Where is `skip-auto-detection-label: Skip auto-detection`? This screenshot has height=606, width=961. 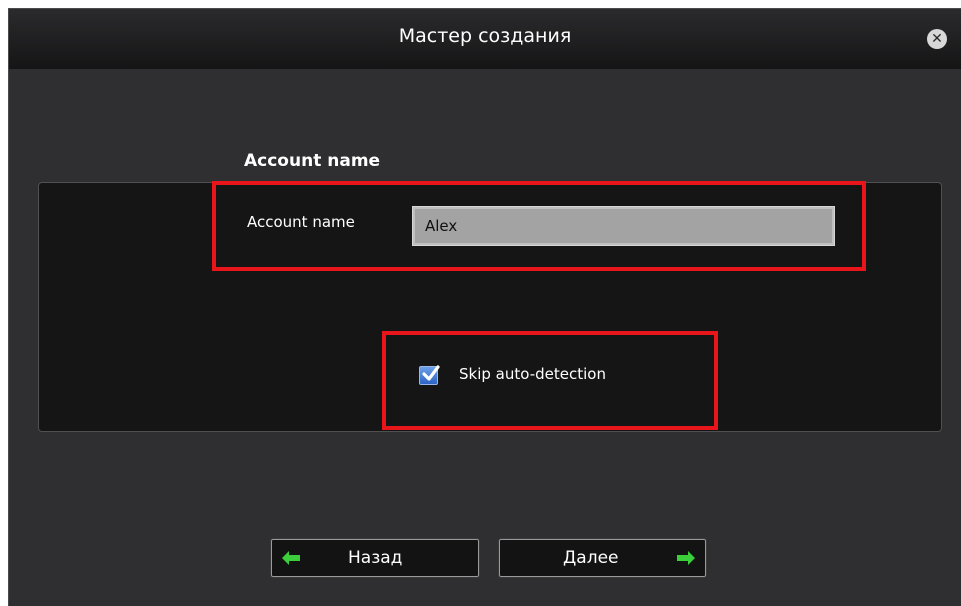
skip-auto-detection-label: Skip auto-detection is located at coordinates (532, 374).